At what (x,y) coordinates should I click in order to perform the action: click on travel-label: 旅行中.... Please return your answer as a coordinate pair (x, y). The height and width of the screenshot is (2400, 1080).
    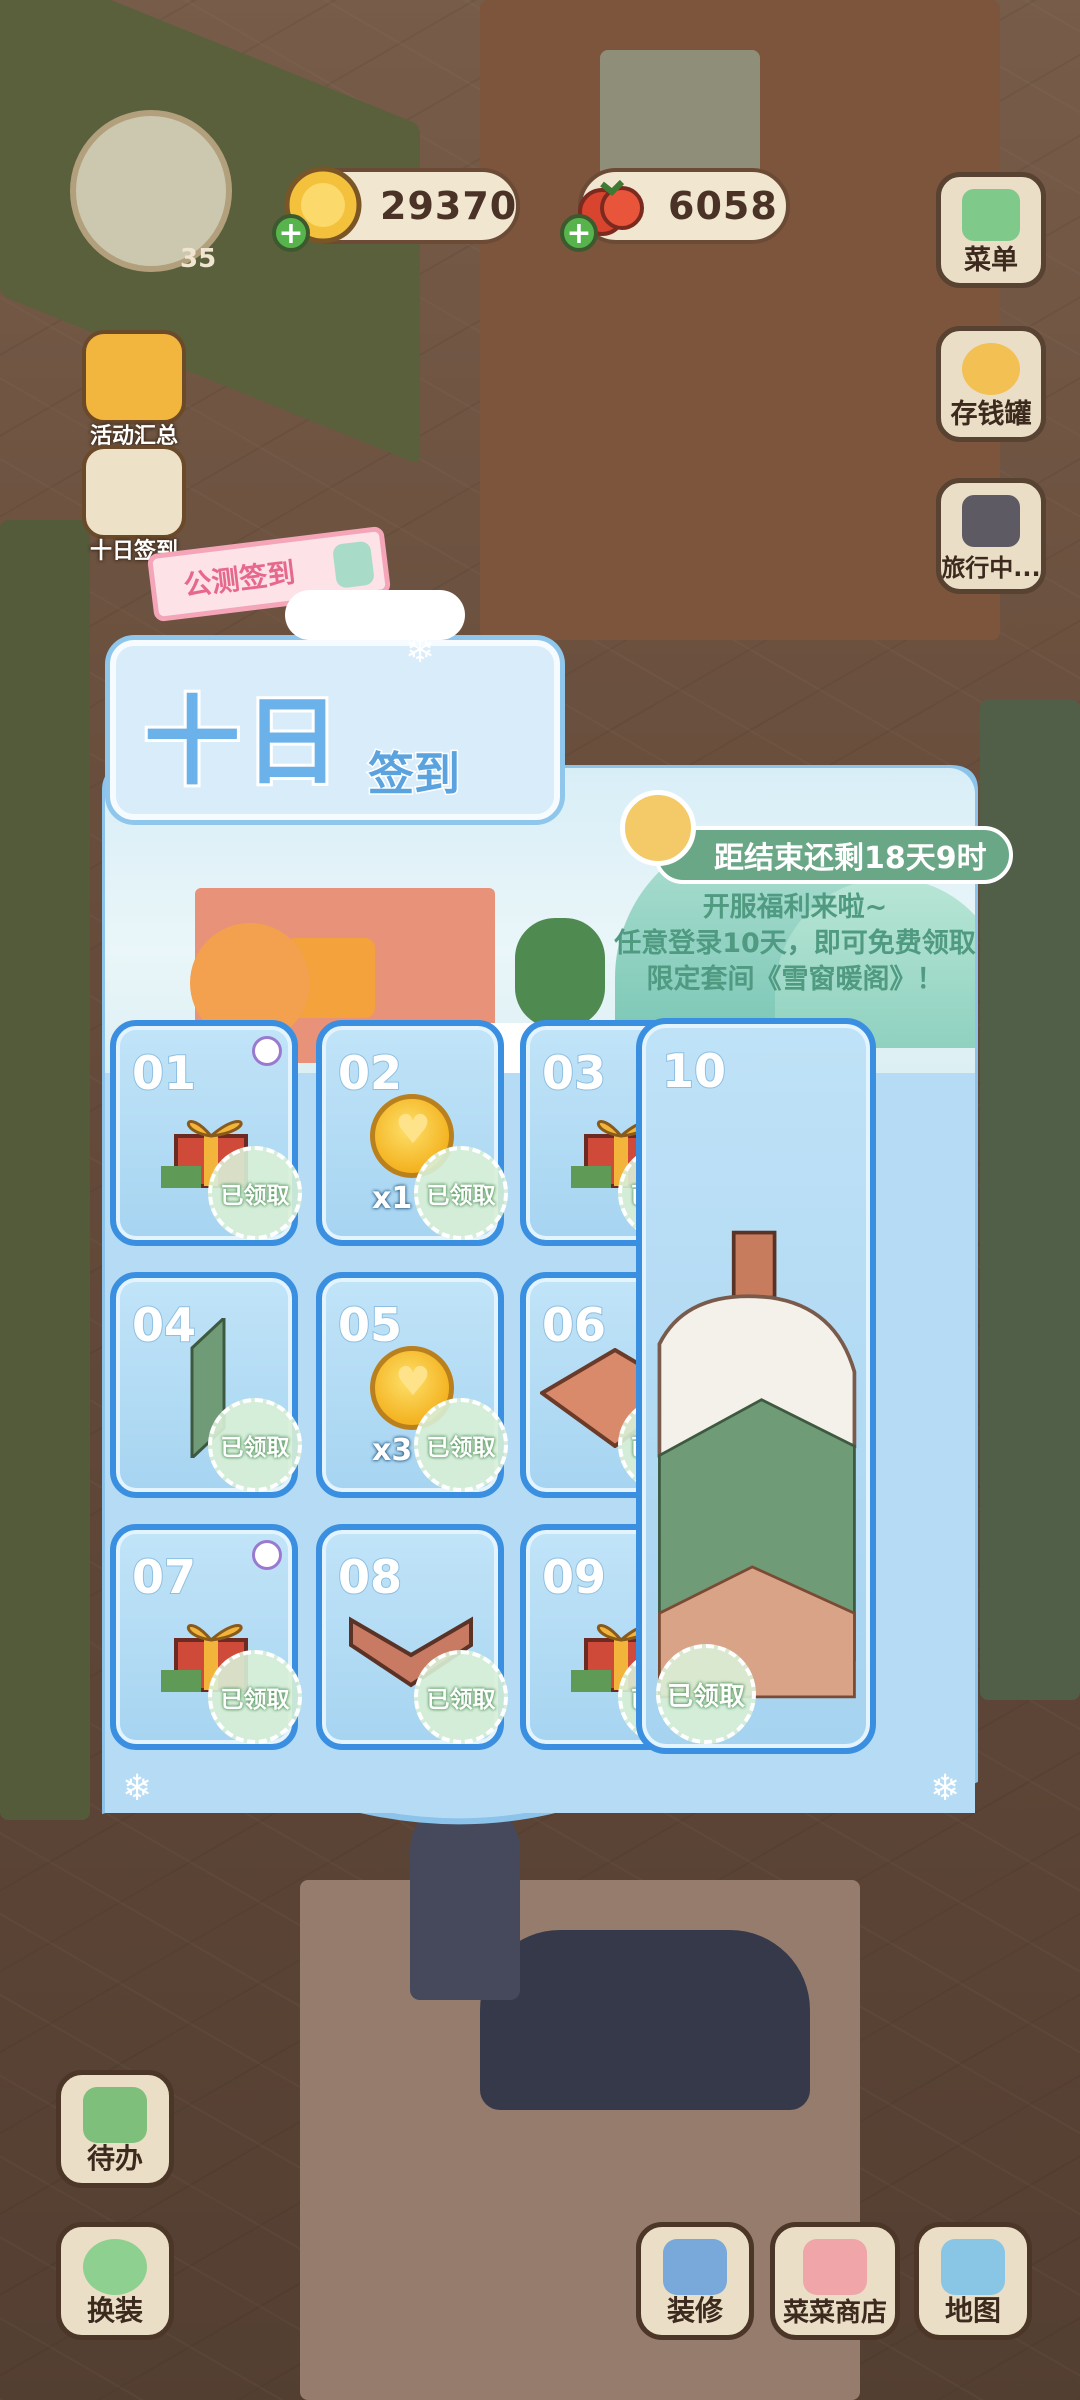
    Looking at the image, I should click on (991, 568).